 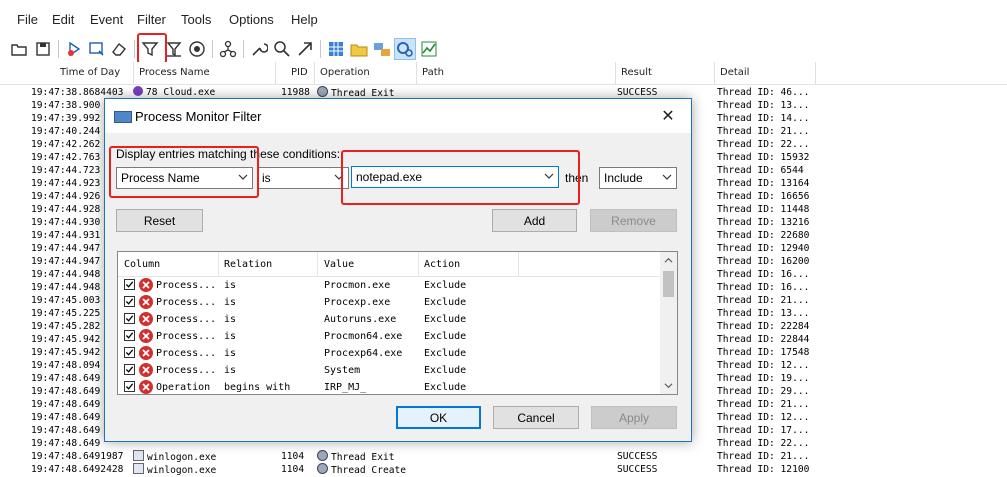 What do you see at coordinates (65, 313) in the screenshot?
I see `cell-time: 19:47:45.225` at bounding box center [65, 313].